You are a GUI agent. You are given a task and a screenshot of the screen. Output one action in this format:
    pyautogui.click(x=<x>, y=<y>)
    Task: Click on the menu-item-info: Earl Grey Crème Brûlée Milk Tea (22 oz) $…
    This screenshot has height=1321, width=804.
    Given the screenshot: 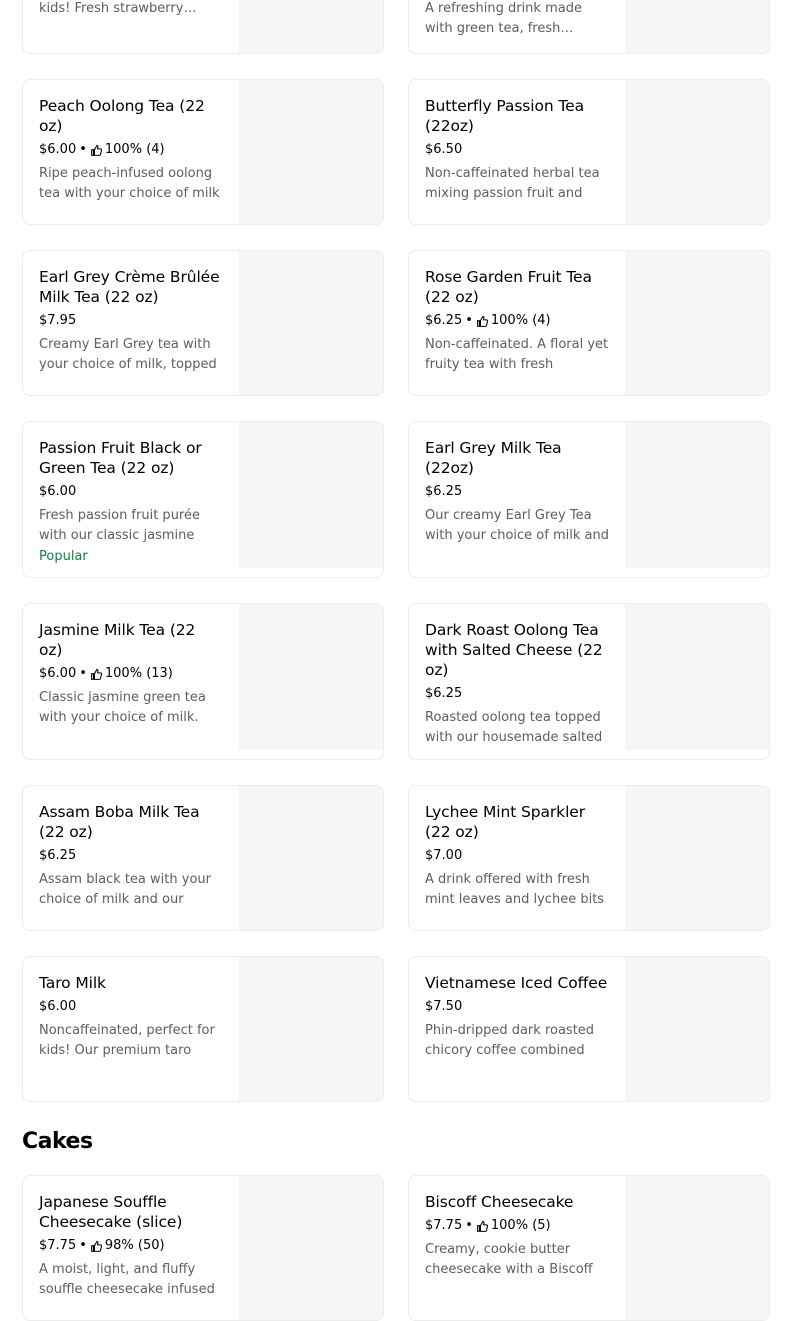 What is the action you would take?
    pyautogui.click(x=131, y=321)
    